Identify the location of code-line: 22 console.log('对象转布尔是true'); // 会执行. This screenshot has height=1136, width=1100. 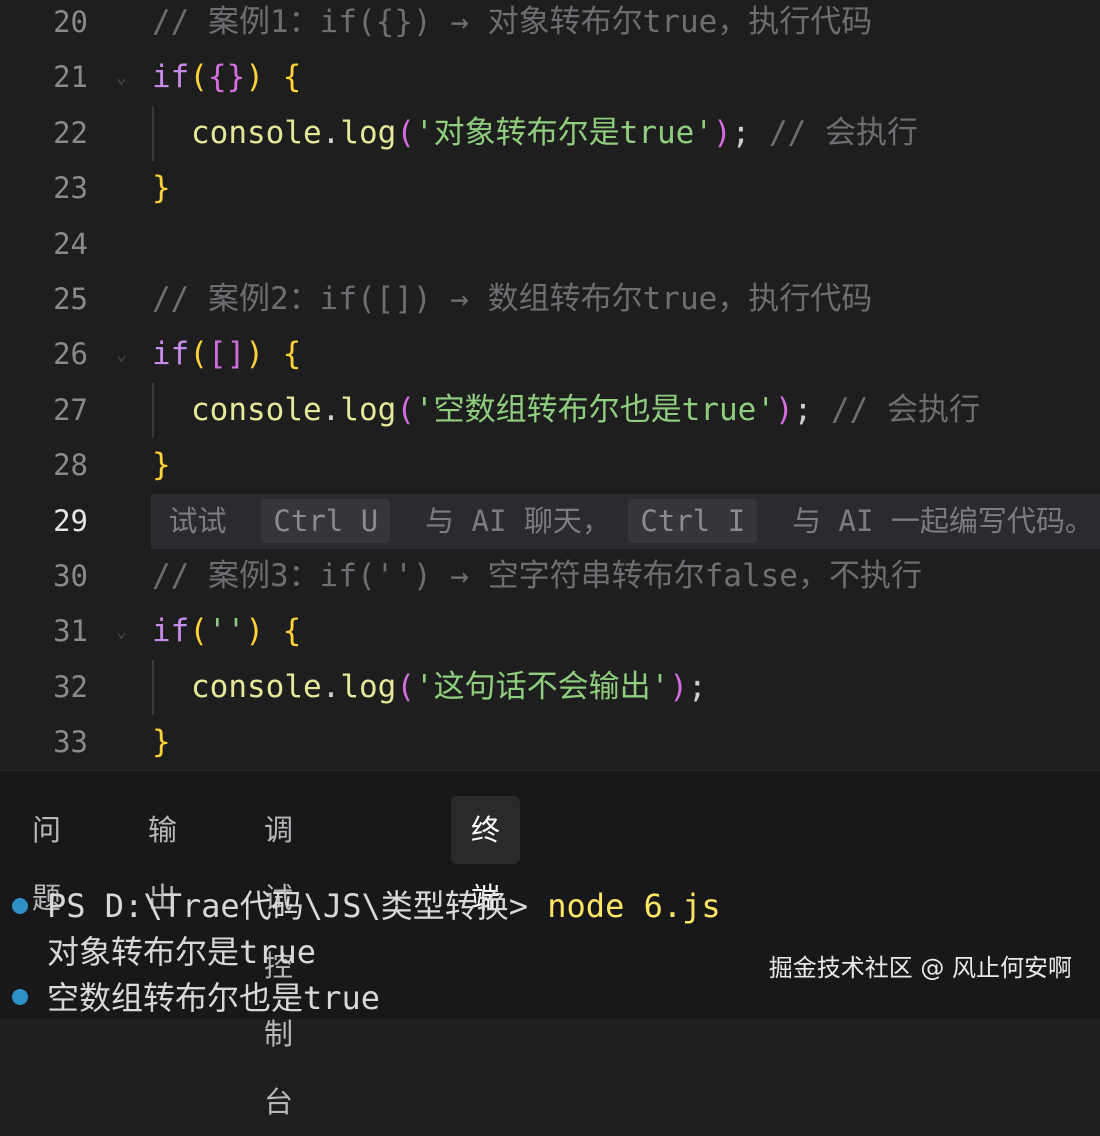
(550, 133).